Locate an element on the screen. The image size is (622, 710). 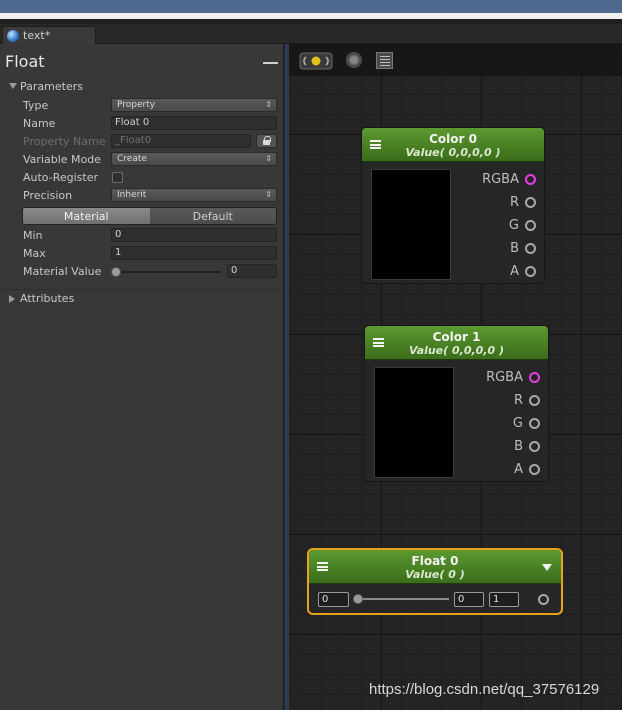
shader-globe-icon is located at coordinates (13, 35).